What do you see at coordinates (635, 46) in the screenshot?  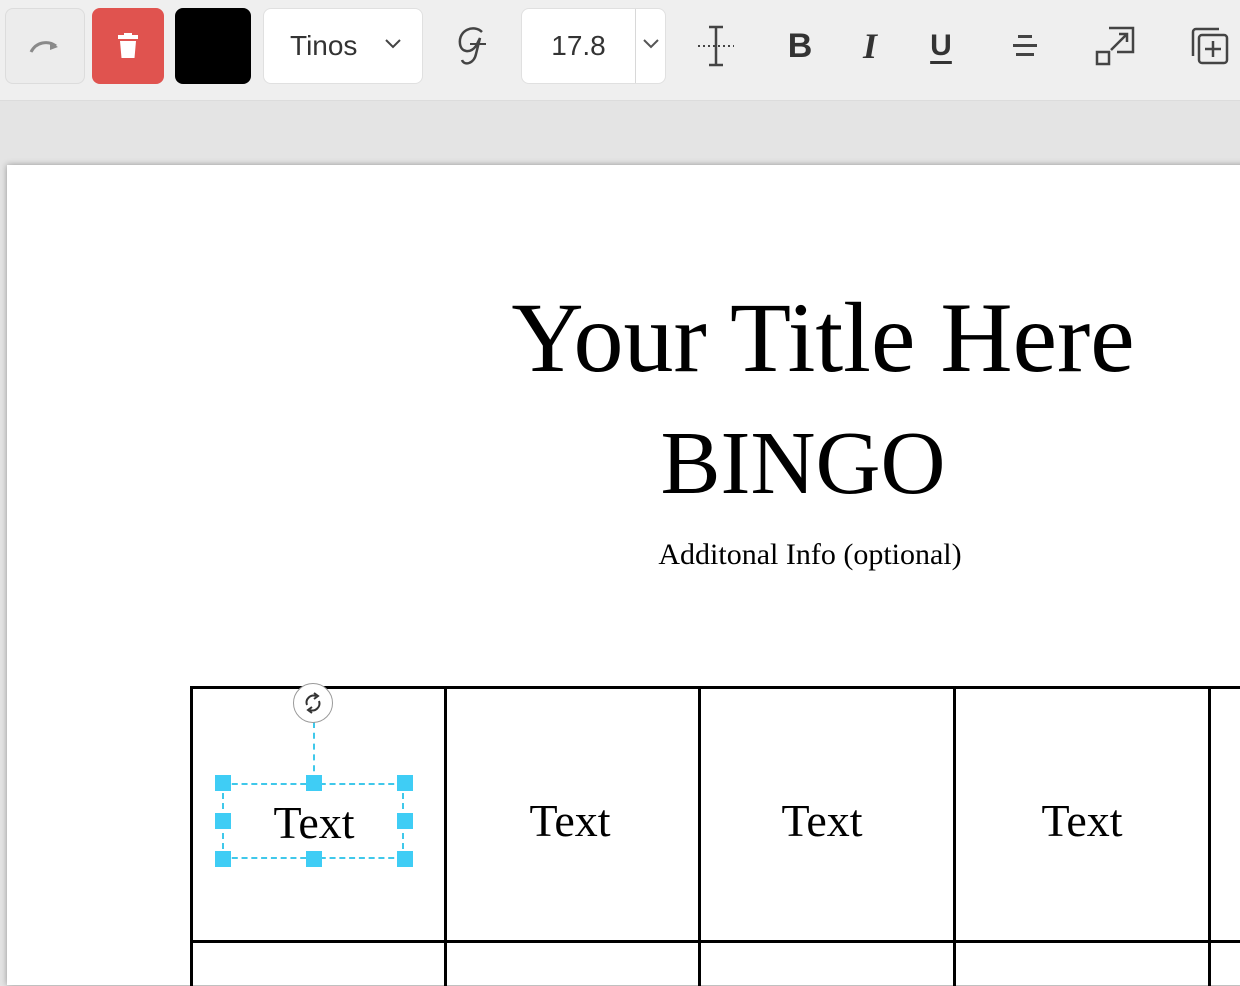 I see `font-size-divider` at bounding box center [635, 46].